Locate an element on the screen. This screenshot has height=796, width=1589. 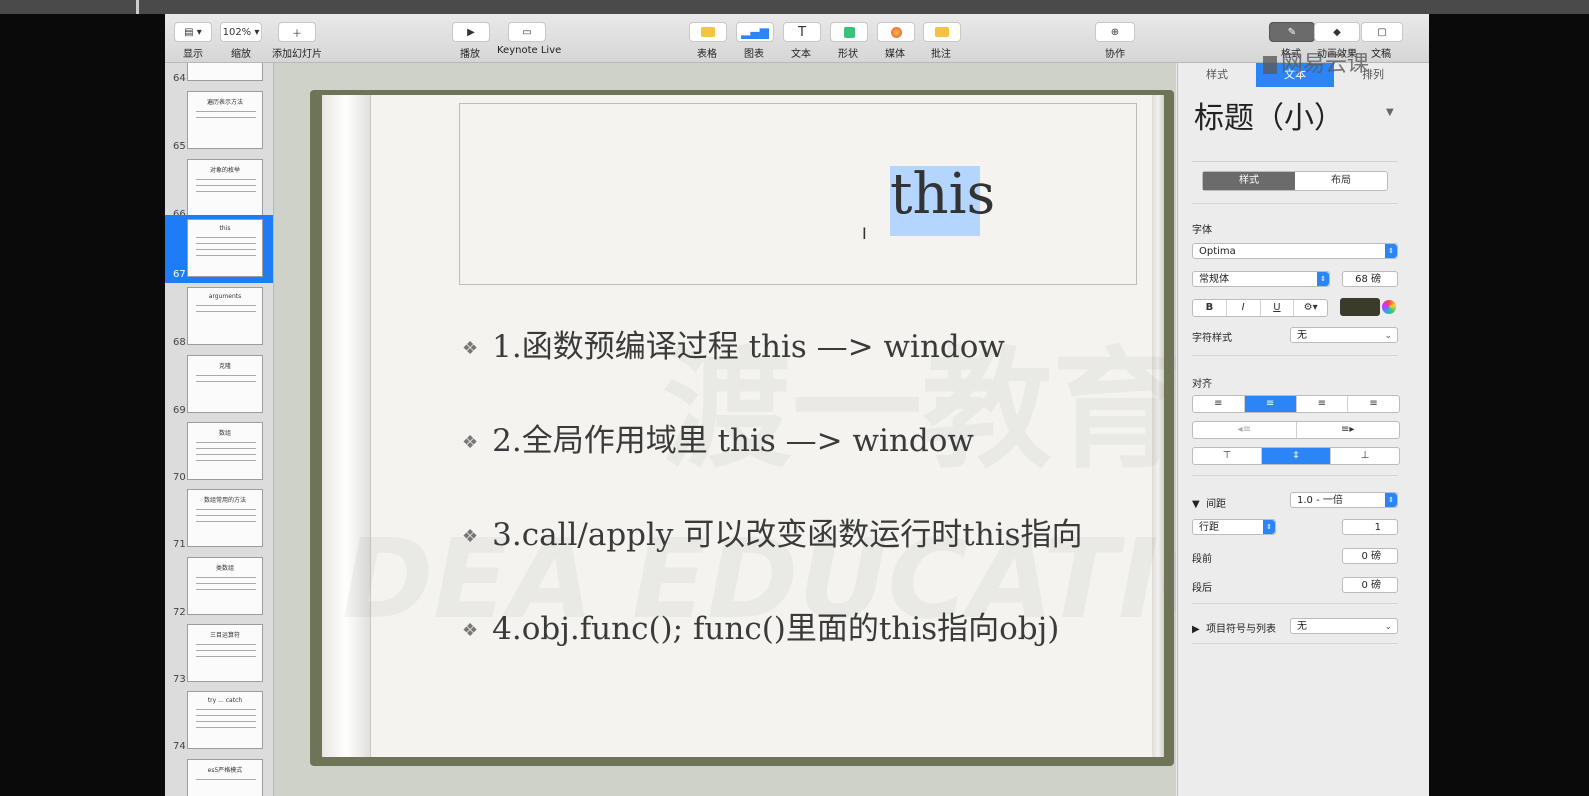
bullet-item: ❖ 2.全局作用域里 this —> window is located at coordinates (718, 437).